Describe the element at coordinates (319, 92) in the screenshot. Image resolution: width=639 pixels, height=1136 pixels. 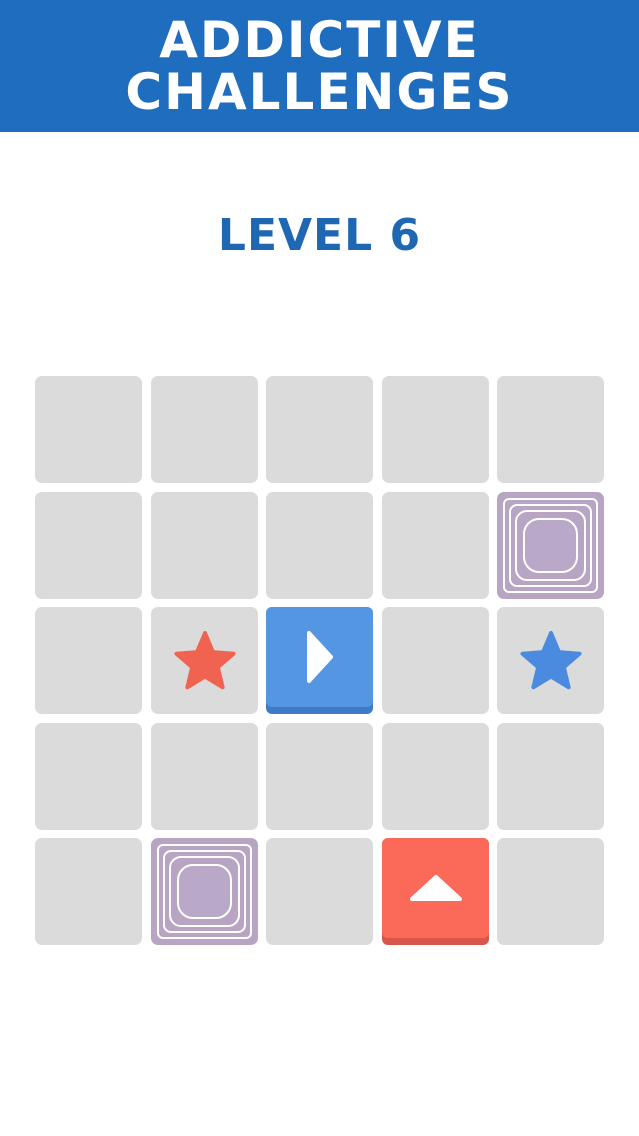
I see `banner-title-line-2: CHALLENGES` at that location.